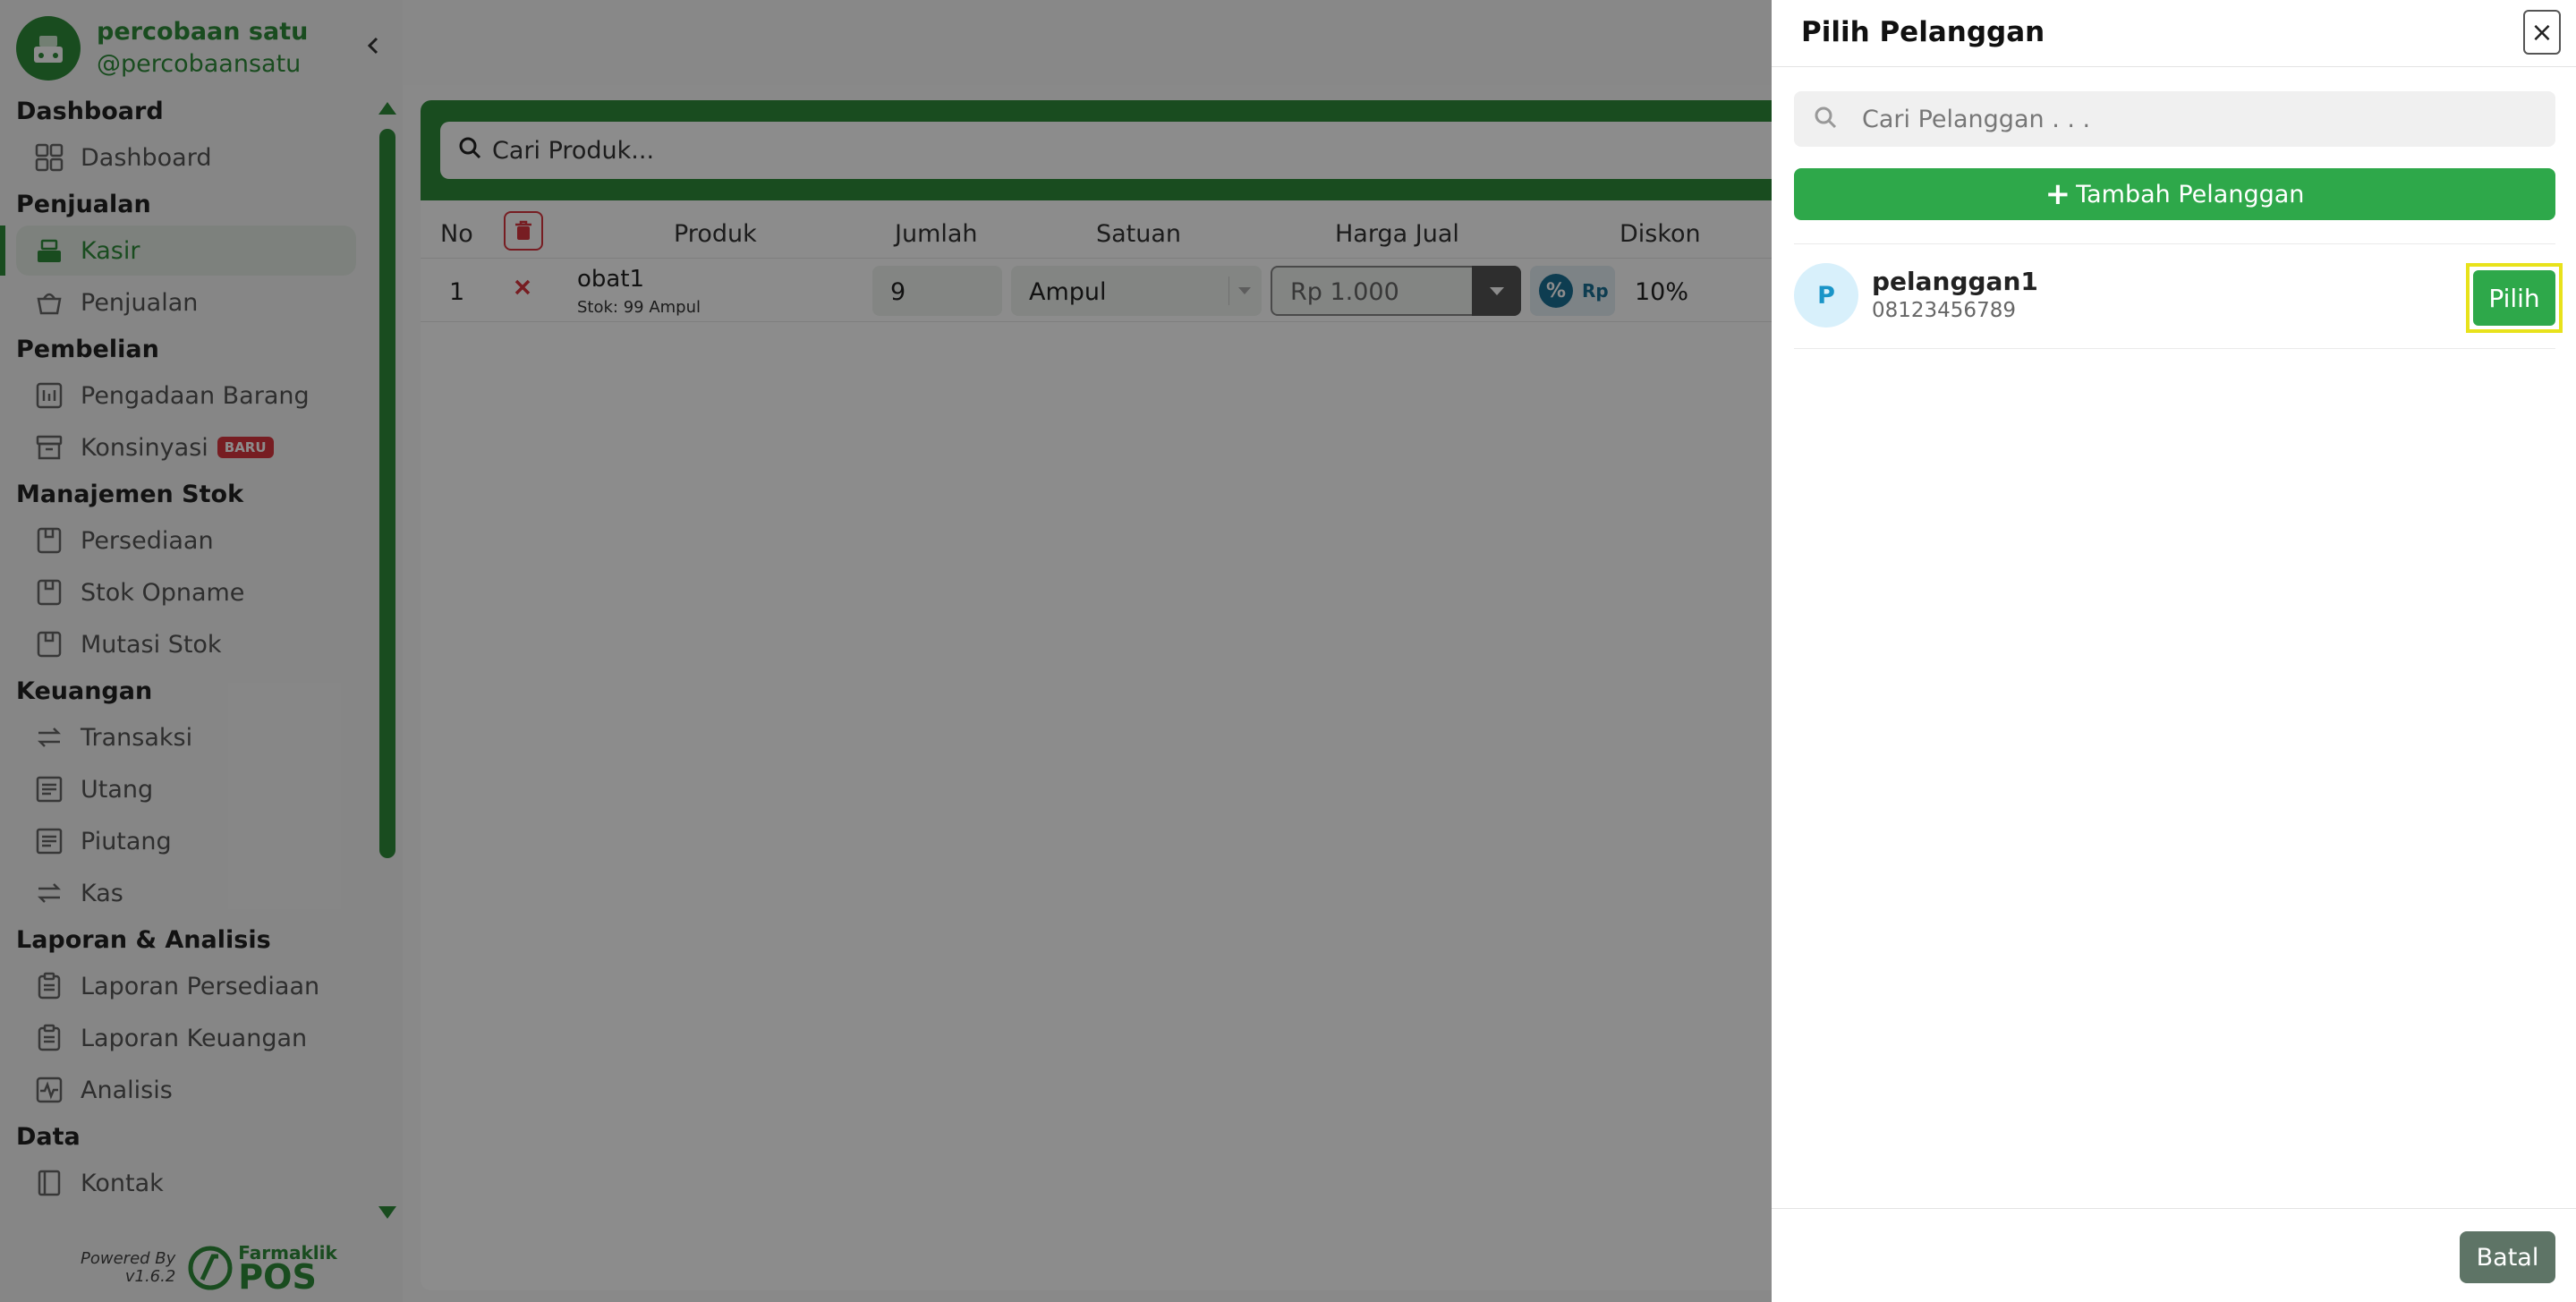 This screenshot has width=2576, height=1302. I want to click on customer-search-input, so click(2175, 119).